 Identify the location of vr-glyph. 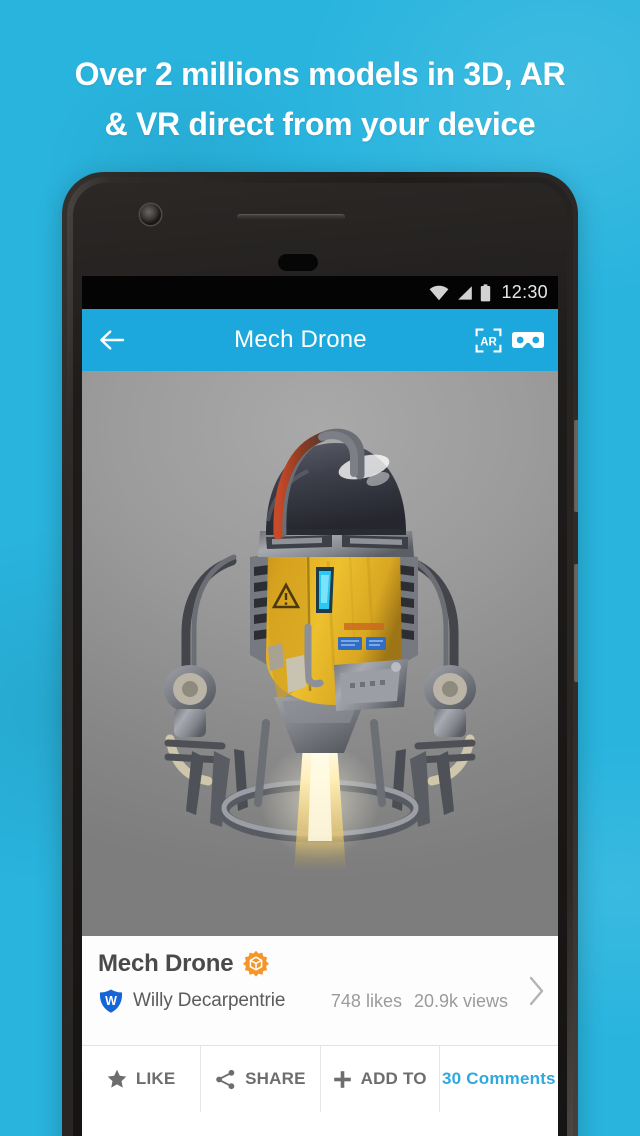
(528, 340).